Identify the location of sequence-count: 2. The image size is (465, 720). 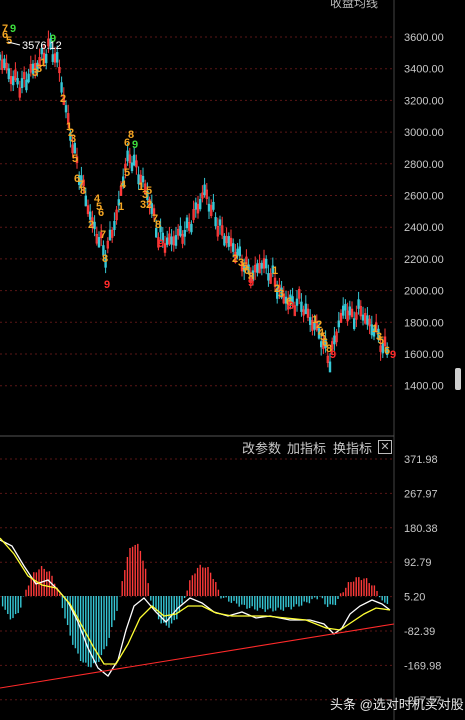
(149, 205).